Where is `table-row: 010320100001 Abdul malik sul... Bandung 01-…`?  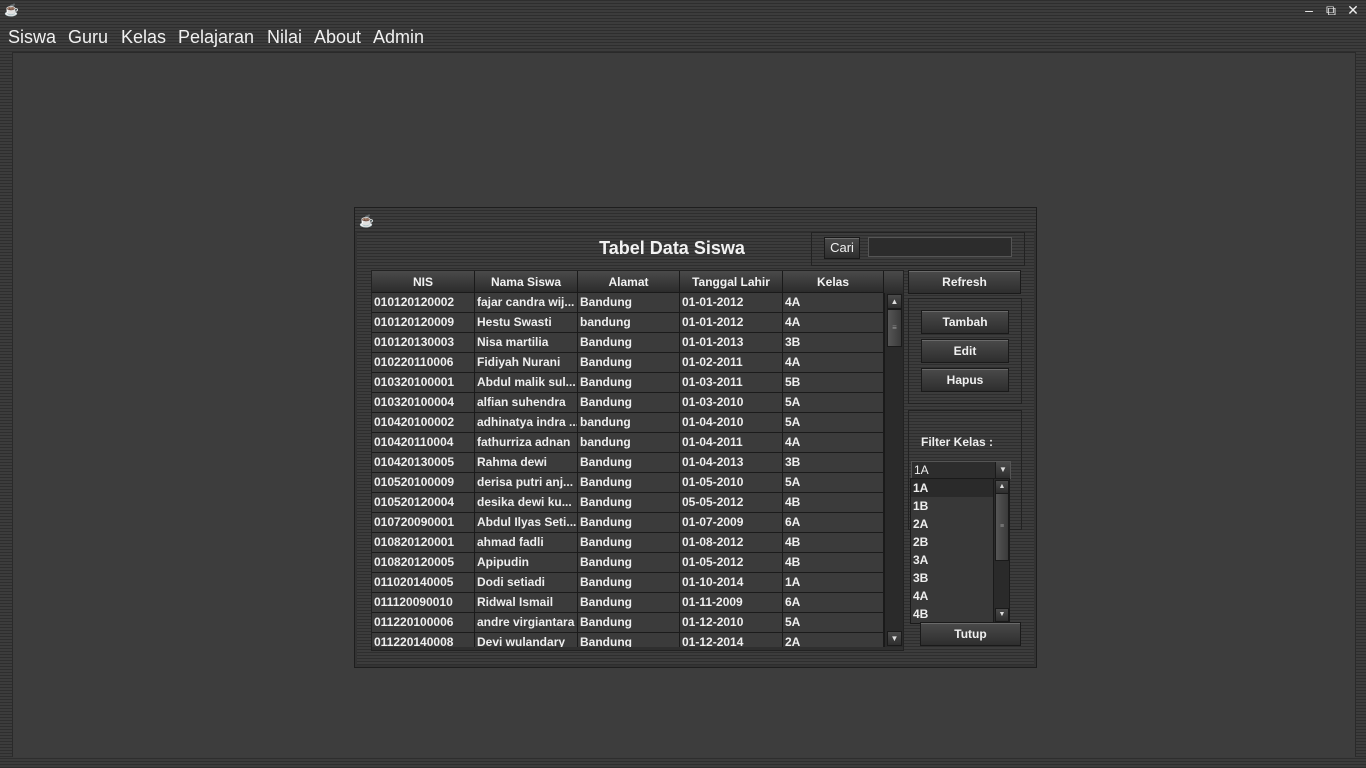 table-row: 010320100001 Abdul malik sul... Bandung 01-… is located at coordinates (628, 383).